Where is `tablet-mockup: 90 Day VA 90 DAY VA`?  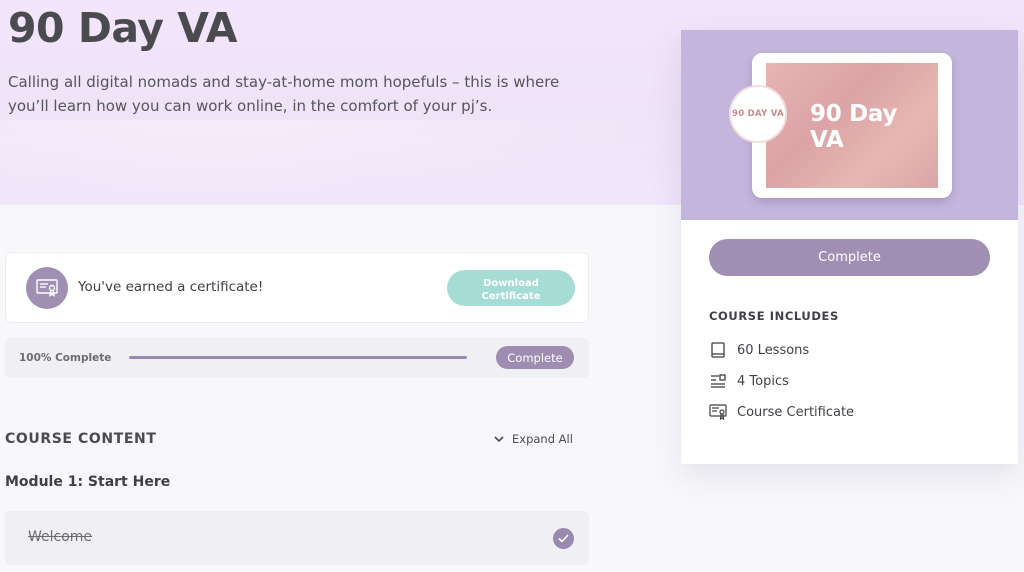 tablet-mockup: 90 Day VA 90 DAY VA is located at coordinates (840, 125).